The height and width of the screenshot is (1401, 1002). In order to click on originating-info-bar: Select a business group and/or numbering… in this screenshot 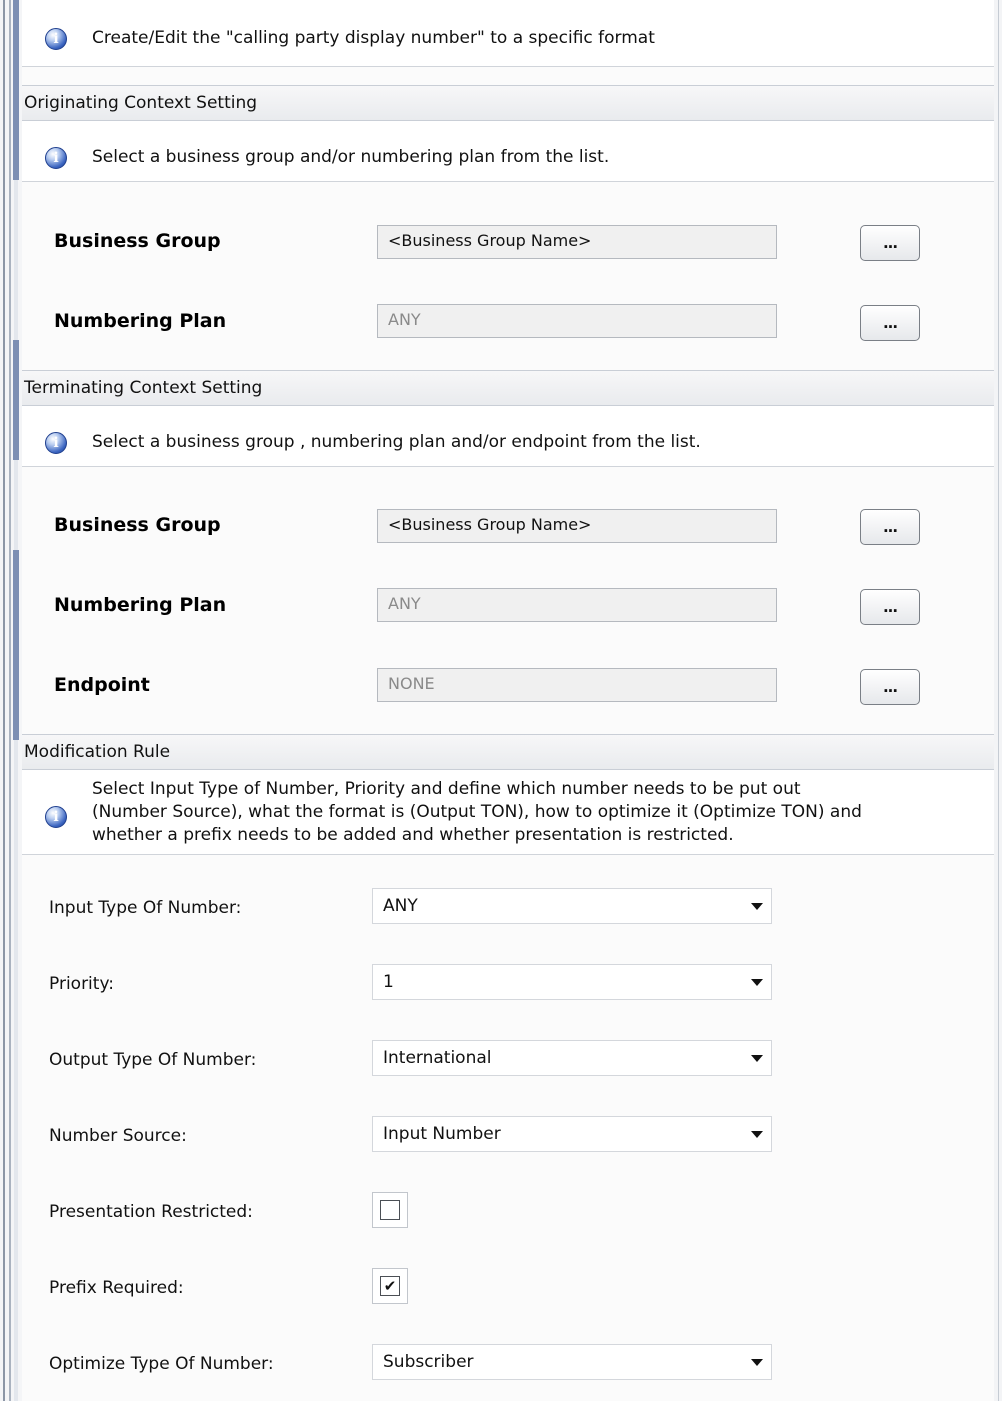, I will do `click(508, 151)`.